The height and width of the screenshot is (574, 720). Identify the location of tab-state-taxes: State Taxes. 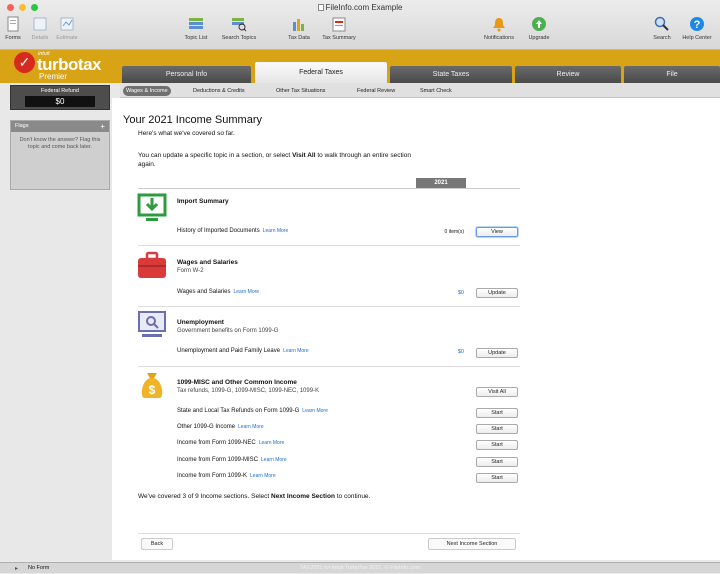
(451, 74).